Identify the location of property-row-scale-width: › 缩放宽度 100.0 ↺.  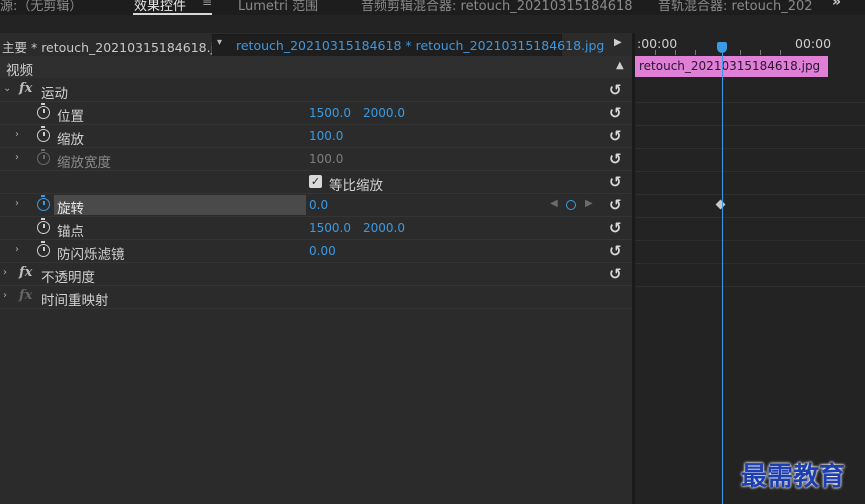
(316, 159).